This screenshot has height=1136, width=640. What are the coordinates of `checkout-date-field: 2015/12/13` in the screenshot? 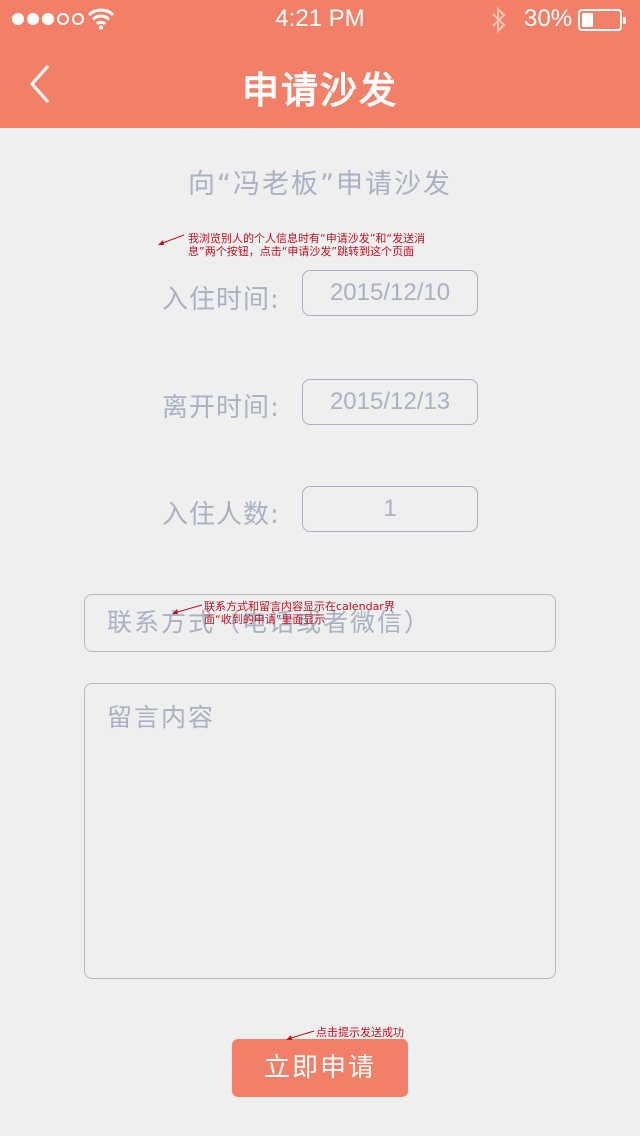 It's located at (390, 402).